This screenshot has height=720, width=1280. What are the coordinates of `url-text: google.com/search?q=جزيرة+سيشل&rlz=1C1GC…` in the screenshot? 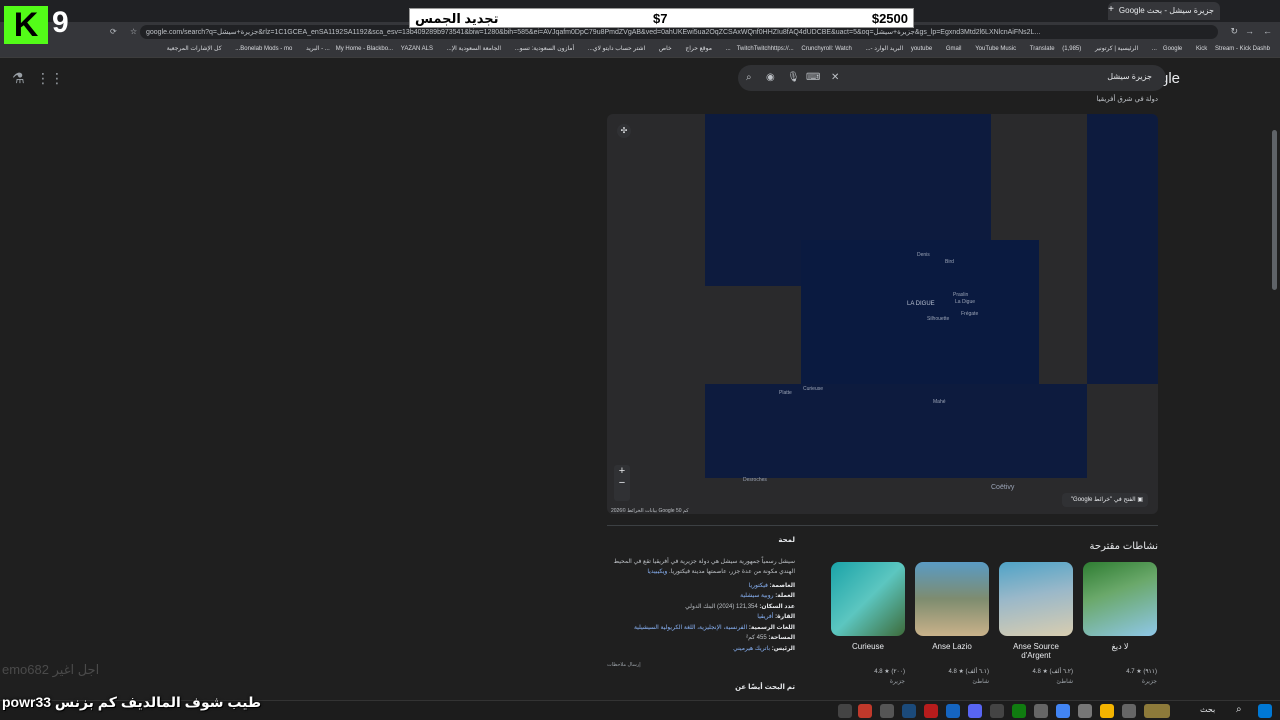 It's located at (593, 32).